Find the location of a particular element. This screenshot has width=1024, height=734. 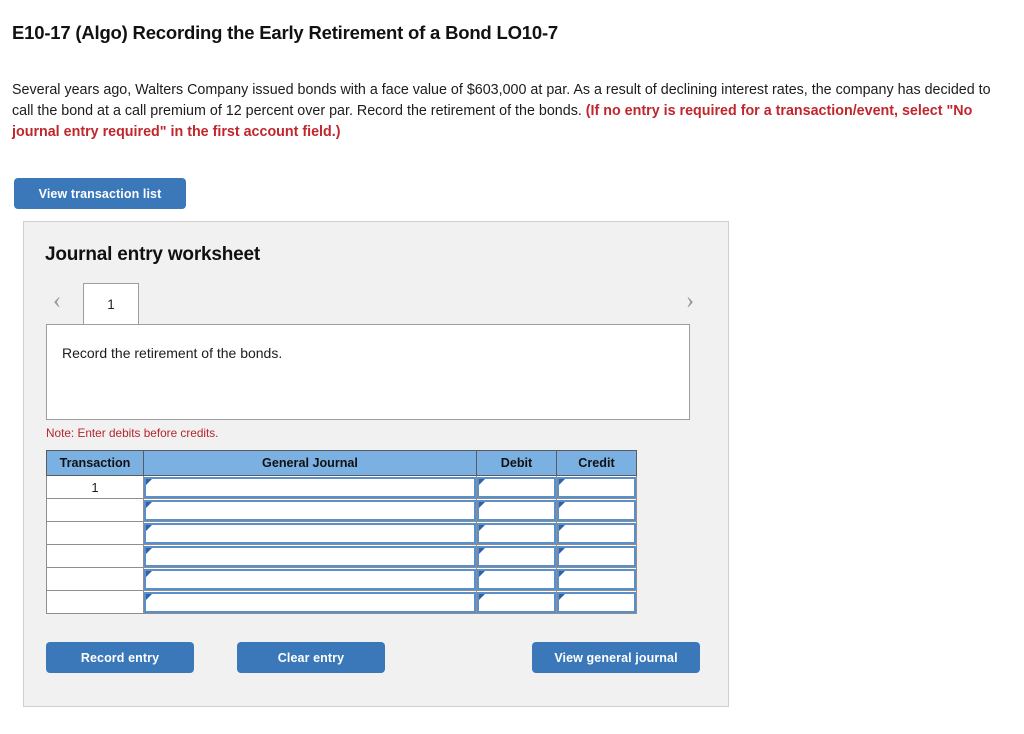

worksheet-pager: ‹ 1 › is located at coordinates (377, 302).